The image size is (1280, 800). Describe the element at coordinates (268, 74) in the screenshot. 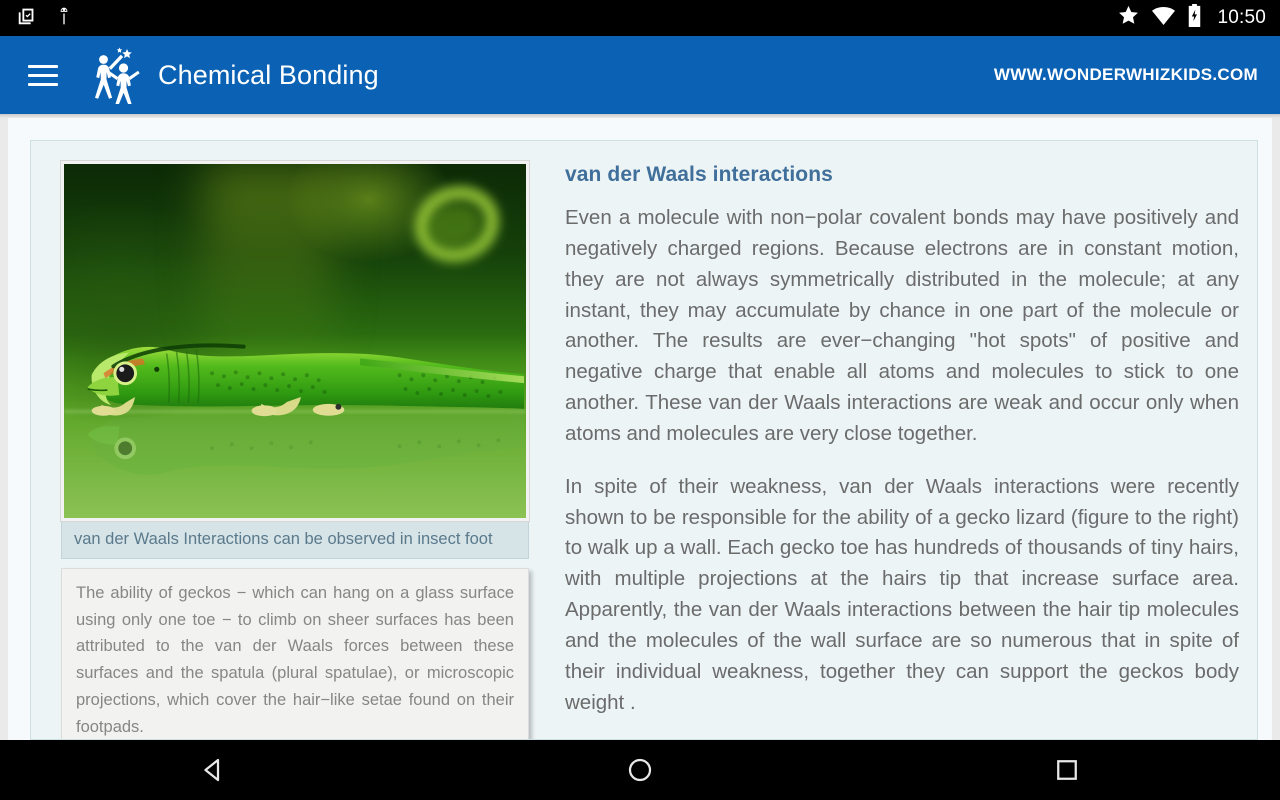

I see `page-title: Chemical Bonding` at that location.